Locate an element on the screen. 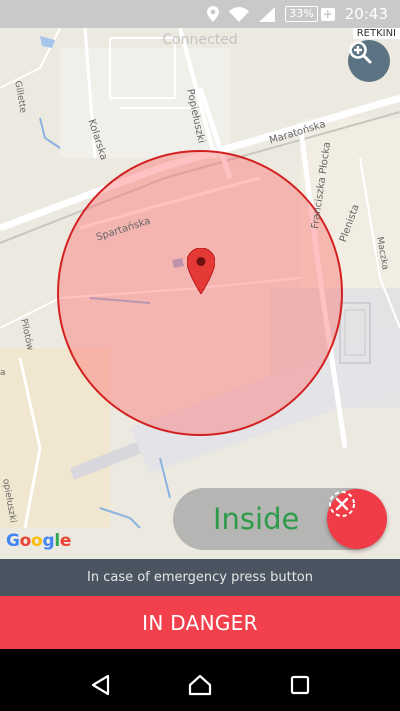 The width and height of the screenshot is (400, 711). home-icon is located at coordinates (200, 684).